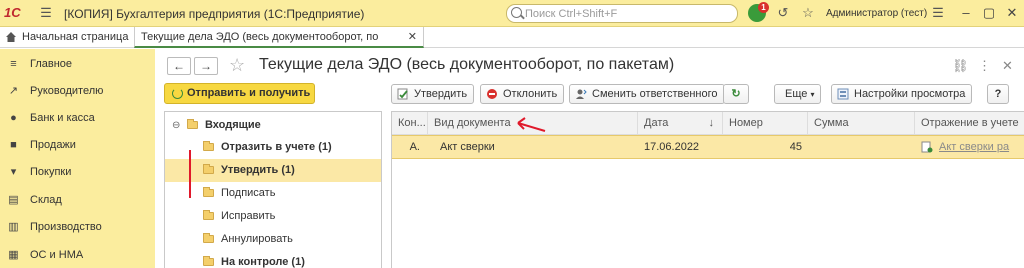  Describe the element at coordinates (969, 123) in the screenshot. I see `column-header-reflection: Отражение в учете` at that location.